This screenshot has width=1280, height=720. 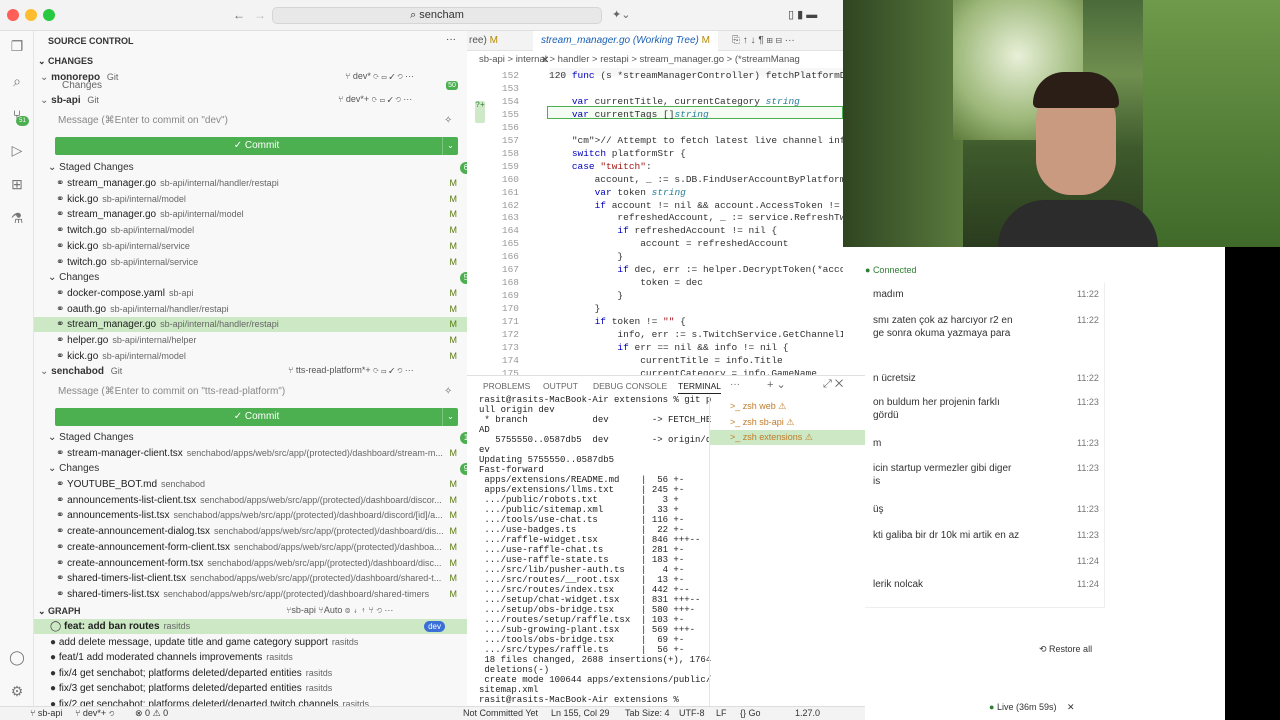 I want to click on code-line: 174 currentTitle = info.Title, so click(x=655, y=360).